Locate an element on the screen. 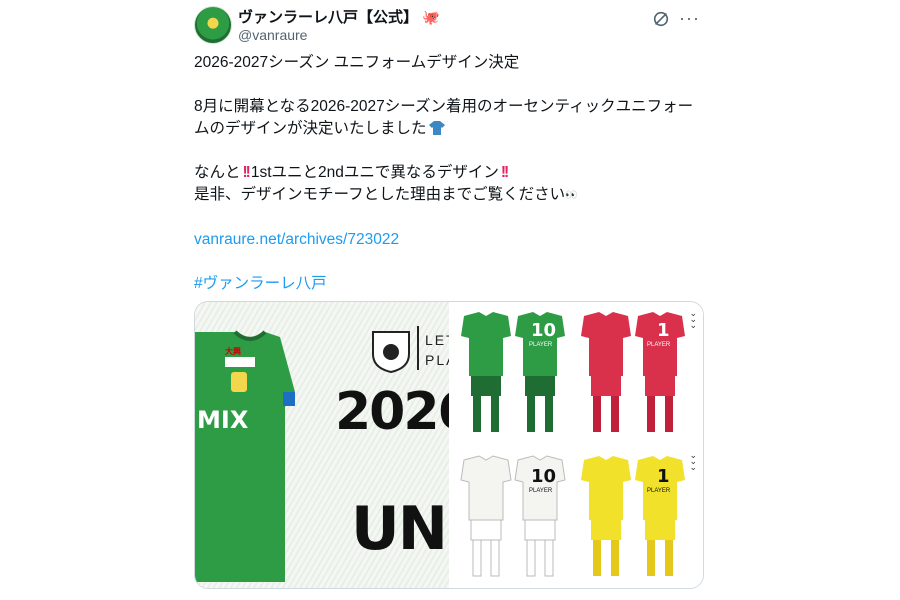  post-text-line-with-emoji: 是非、デザインモチーフとした理由までご覧ください👀 is located at coordinates (449, 195).